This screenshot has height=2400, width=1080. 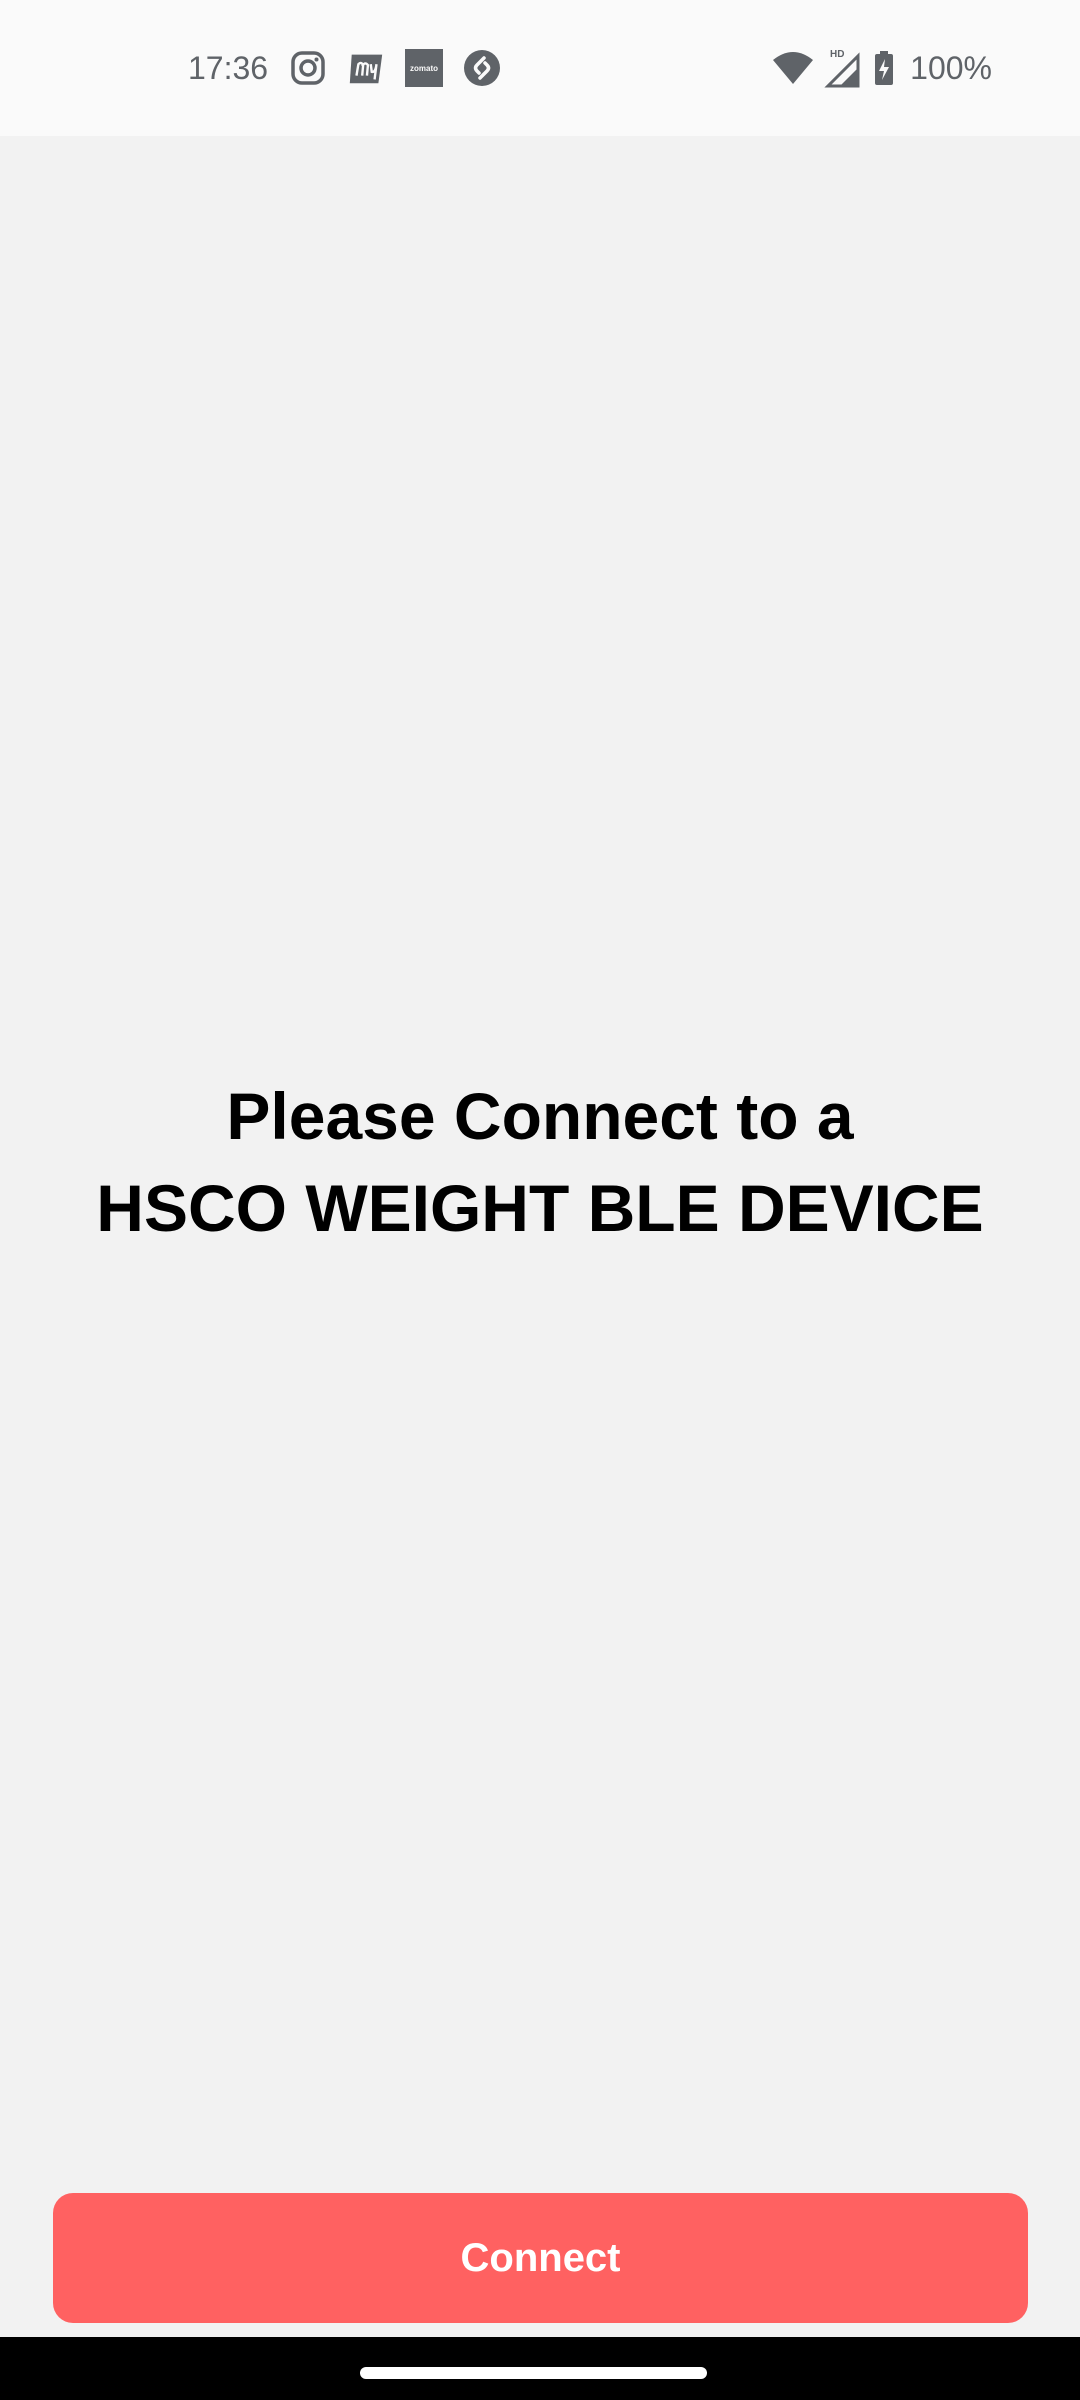 What do you see at coordinates (482, 68) in the screenshot?
I see `shazam-icon` at bounding box center [482, 68].